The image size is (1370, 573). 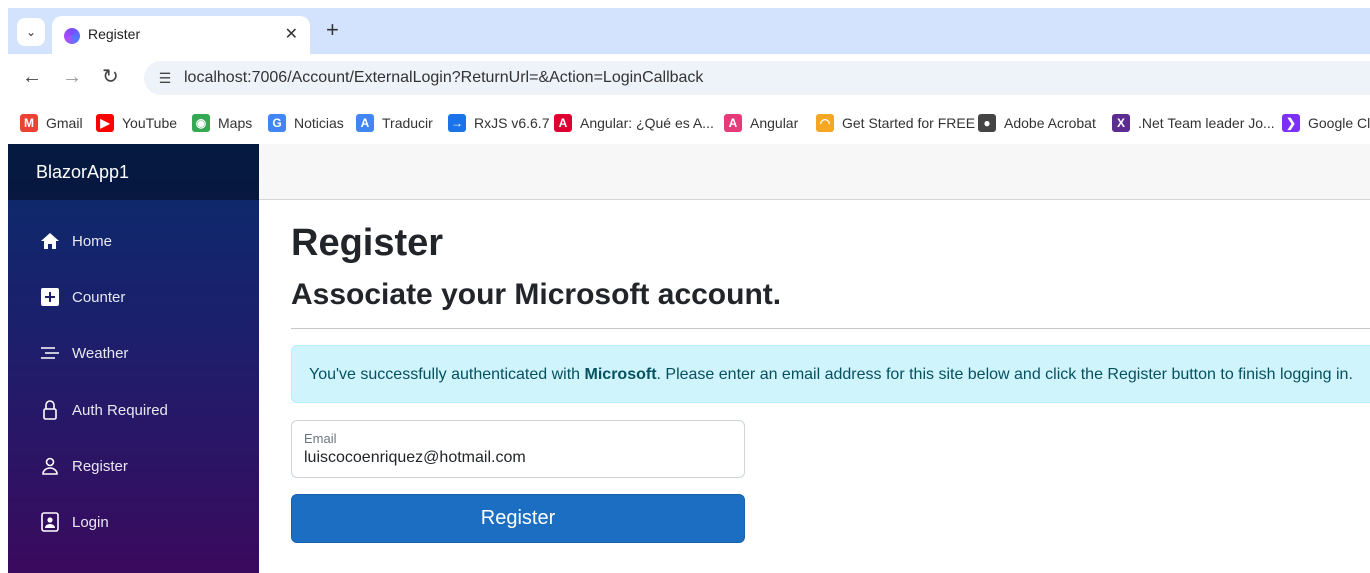 I want to click on acrobat-icon: ●, so click(x=987, y=123).